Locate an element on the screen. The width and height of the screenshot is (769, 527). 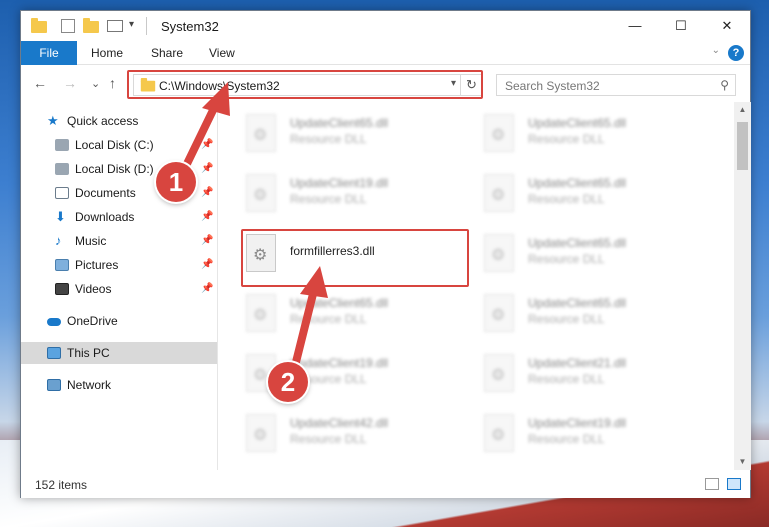
annotation-arrows is located at coordinates (254, 224).